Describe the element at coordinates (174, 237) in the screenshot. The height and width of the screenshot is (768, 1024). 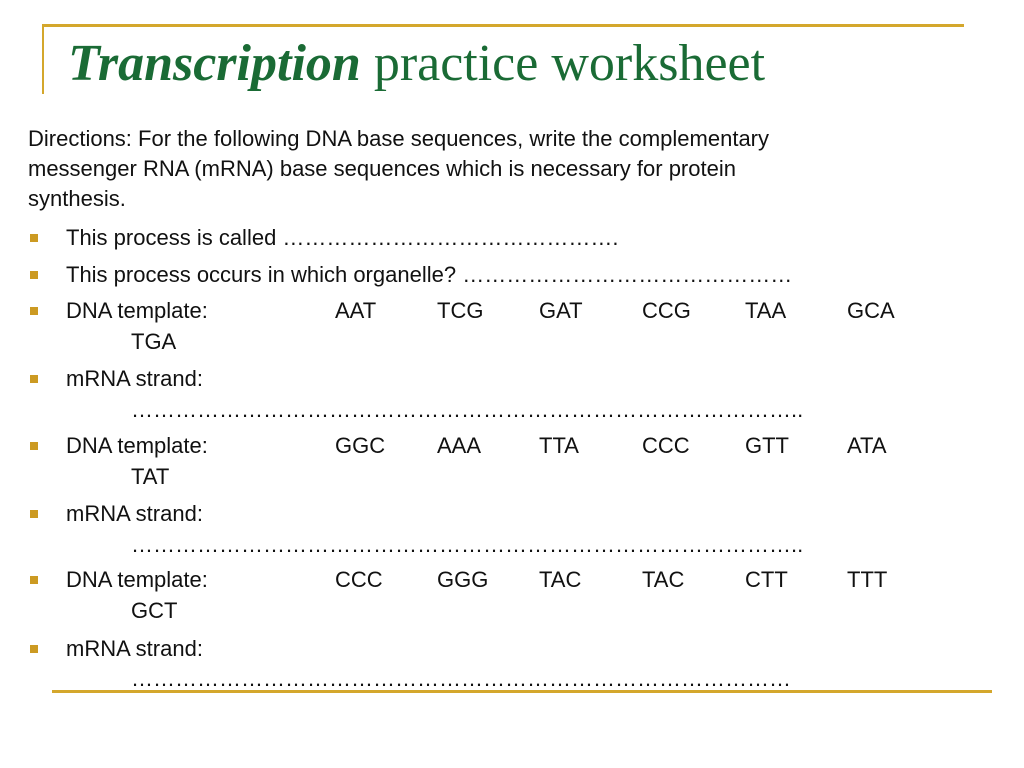
I see `question-label: This process is called` at that location.